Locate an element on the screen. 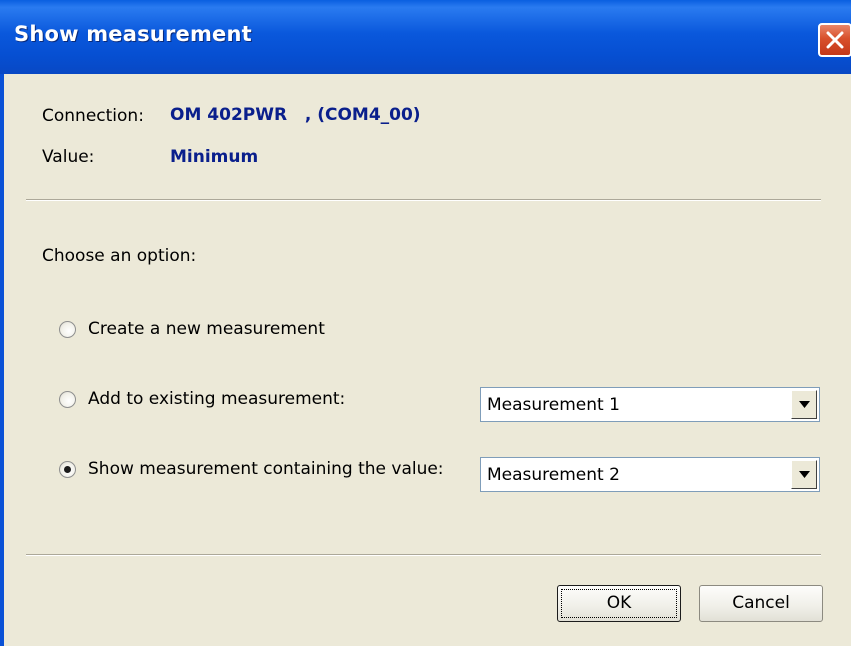  radio-create-new-label: Create a new measurement is located at coordinates (206, 329).